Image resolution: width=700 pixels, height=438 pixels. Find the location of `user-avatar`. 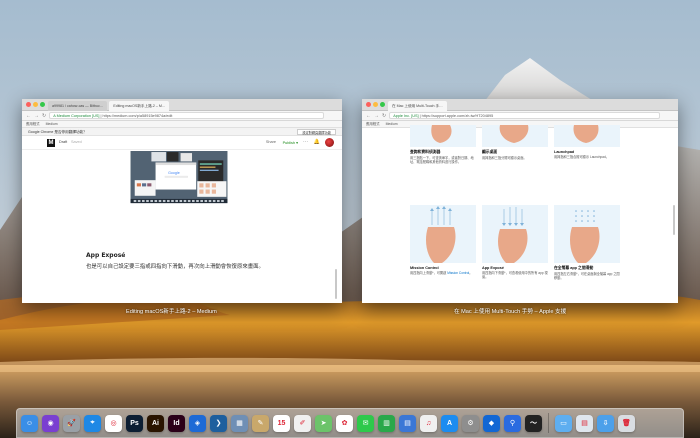

user-avatar is located at coordinates (329, 142).